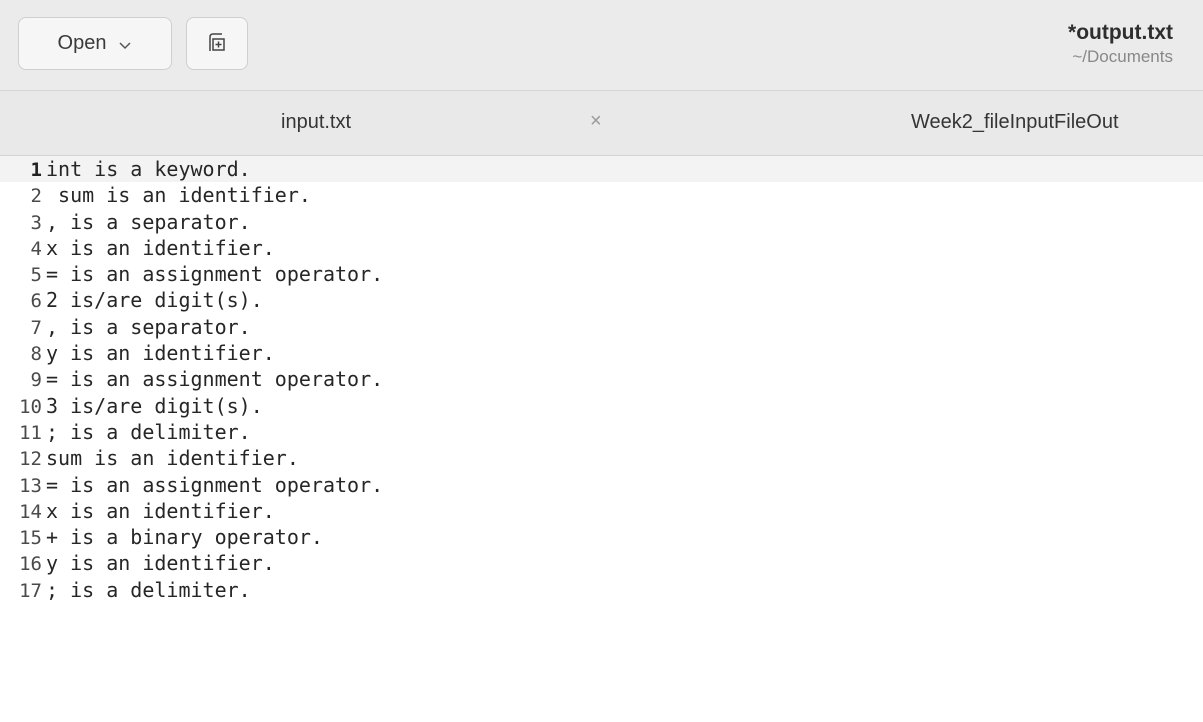 This screenshot has height=722, width=1203. What do you see at coordinates (30, 406) in the screenshot?
I see `line-number: 10` at bounding box center [30, 406].